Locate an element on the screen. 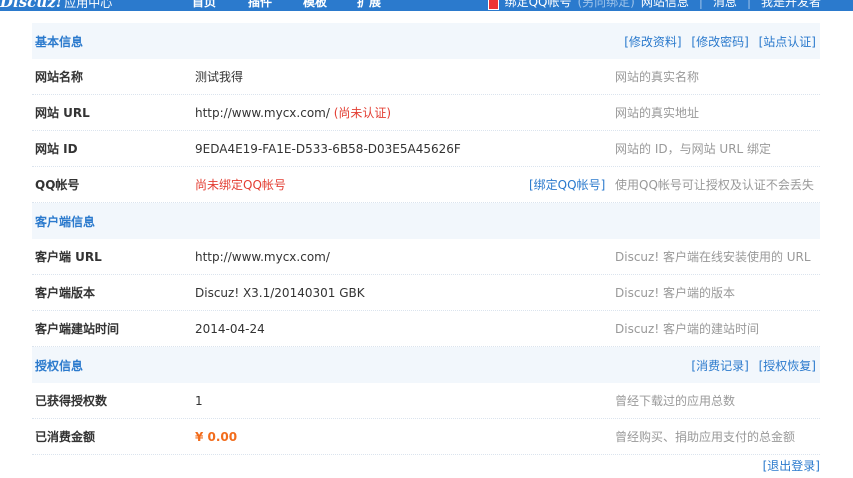 The width and height of the screenshot is (853, 478). nav-extensions: 扩展 is located at coordinates (369, 5).